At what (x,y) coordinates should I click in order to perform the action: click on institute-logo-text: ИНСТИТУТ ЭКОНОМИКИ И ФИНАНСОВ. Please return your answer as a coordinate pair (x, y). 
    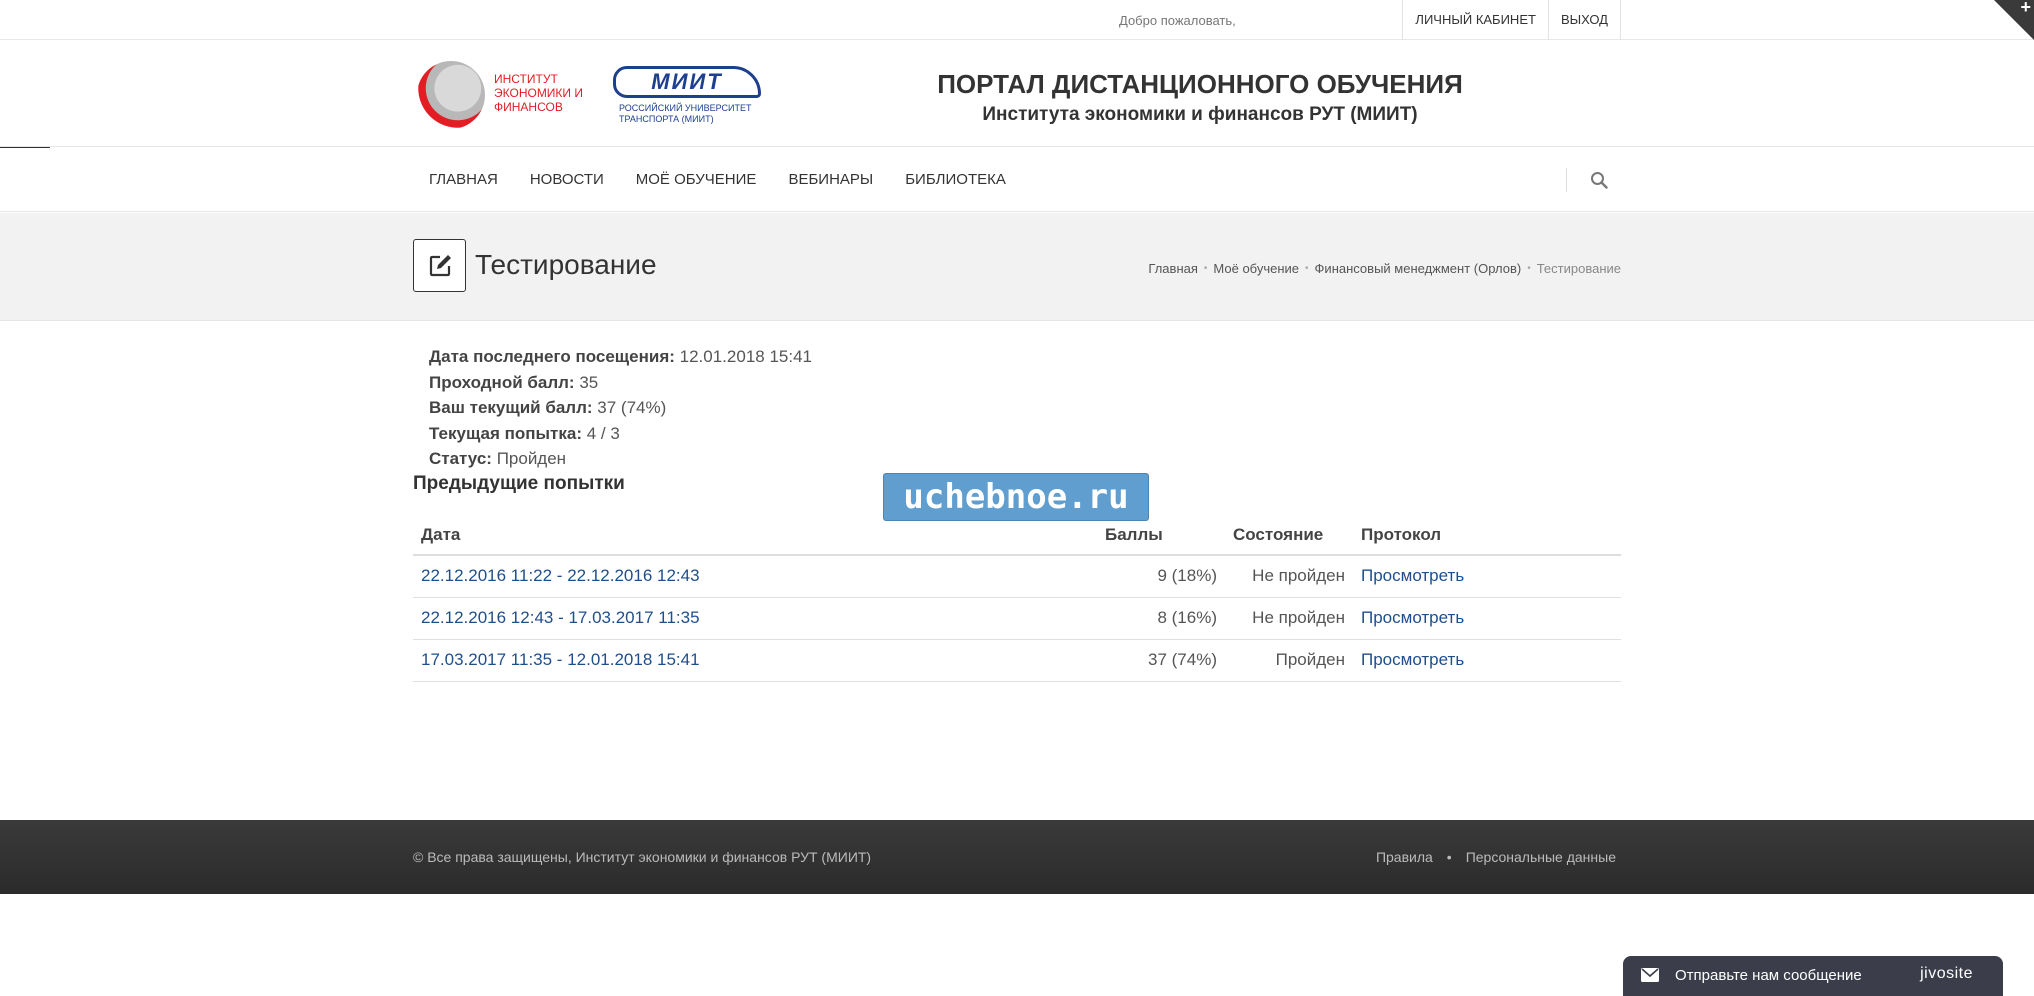
    Looking at the image, I should click on (539, 93).